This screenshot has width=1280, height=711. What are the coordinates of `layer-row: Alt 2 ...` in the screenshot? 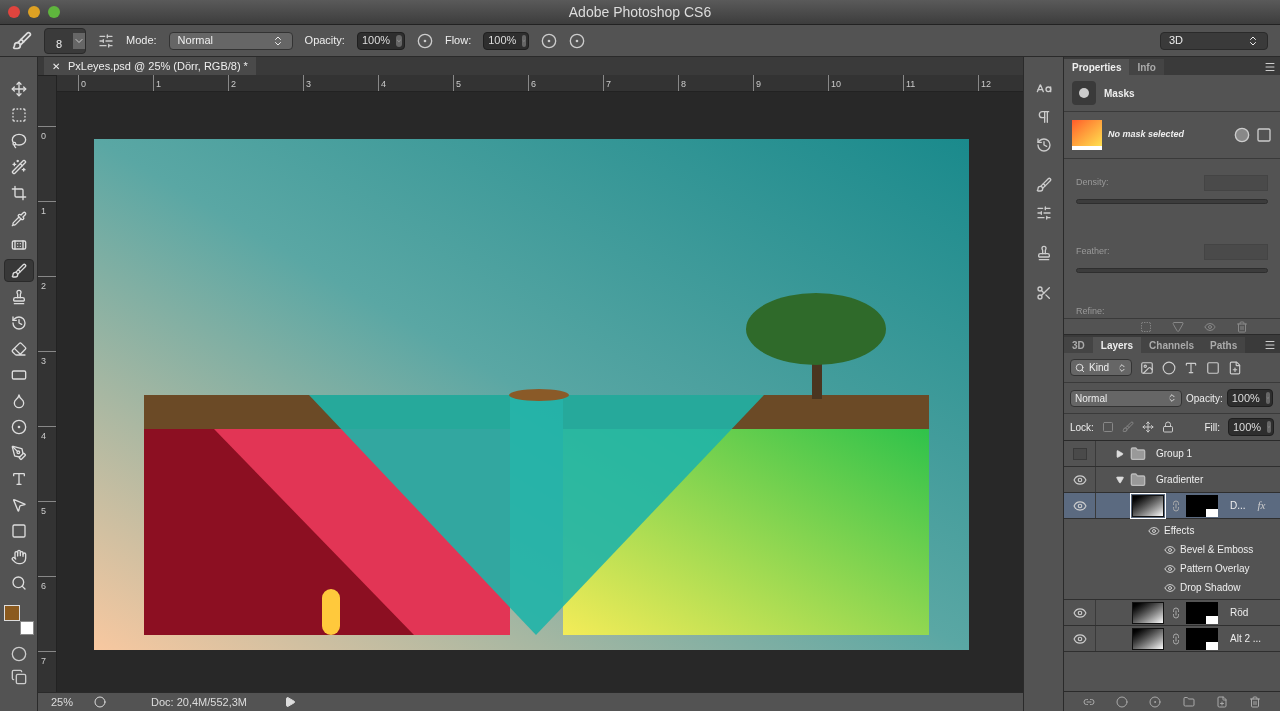 It's located at (1172, 639).